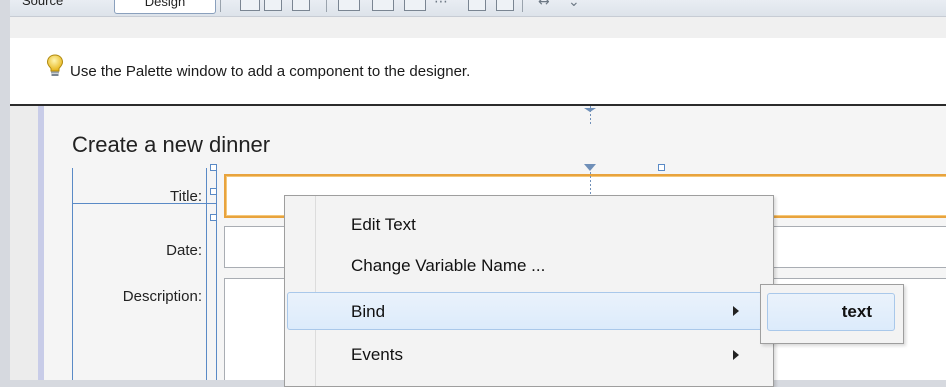 The image size is (946, 387). I want to click on connection-mode-icon, so click(273, 5).